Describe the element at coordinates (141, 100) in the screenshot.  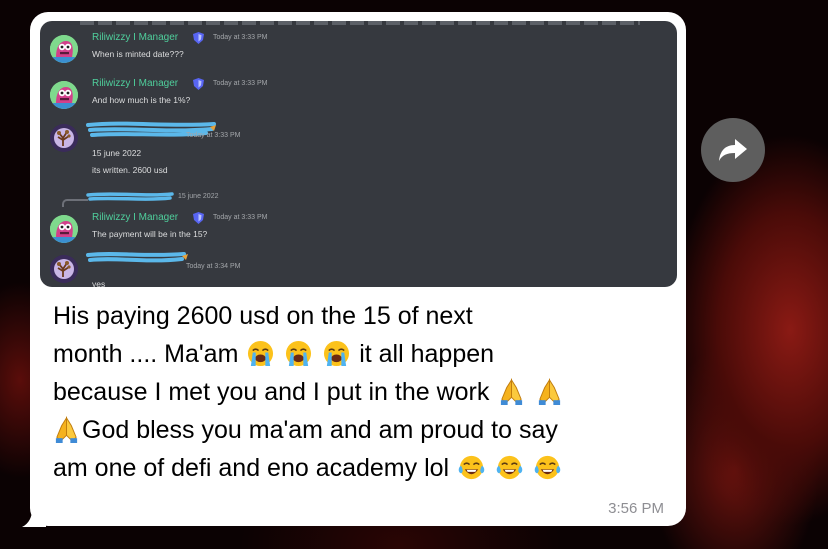
I see `message-text: And how much is the 1%?` at that location.